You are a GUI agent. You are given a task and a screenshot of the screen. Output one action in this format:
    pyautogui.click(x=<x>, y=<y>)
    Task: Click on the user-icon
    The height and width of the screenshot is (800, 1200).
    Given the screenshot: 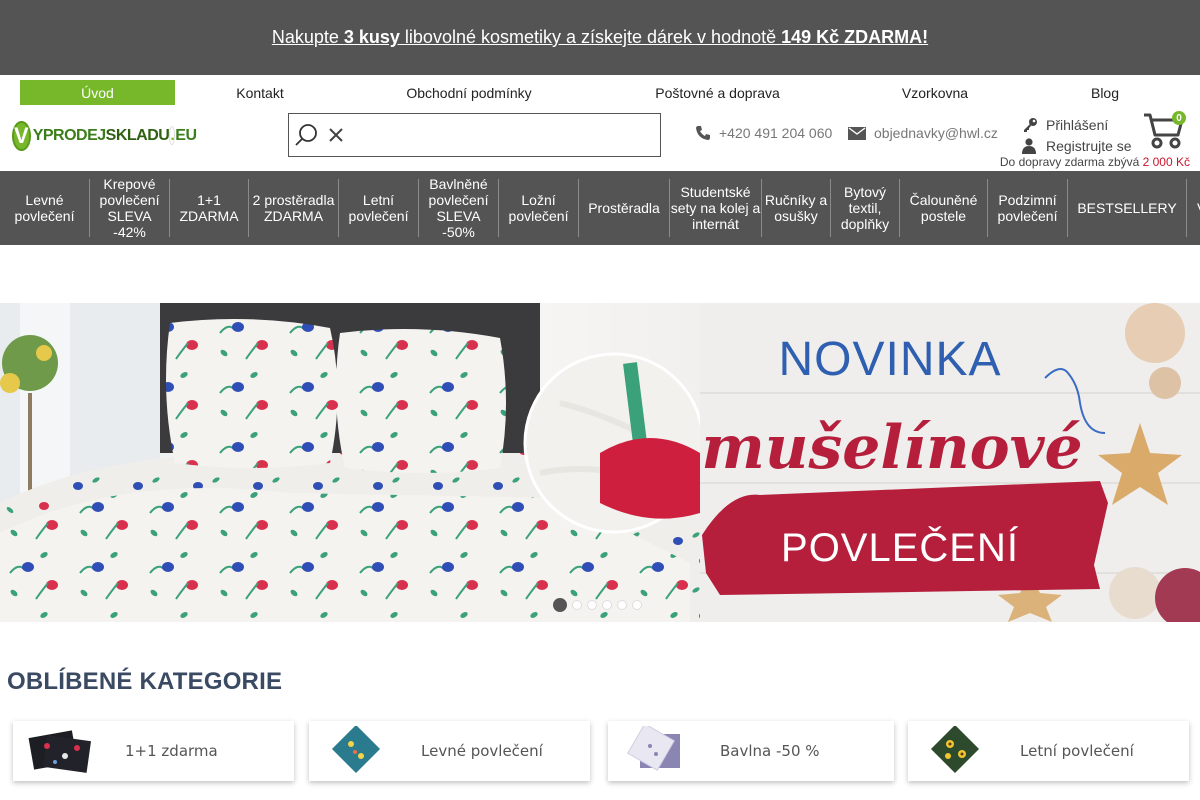 What is the action you would take?
    pyautogui.click(x=1032, y=145)
    